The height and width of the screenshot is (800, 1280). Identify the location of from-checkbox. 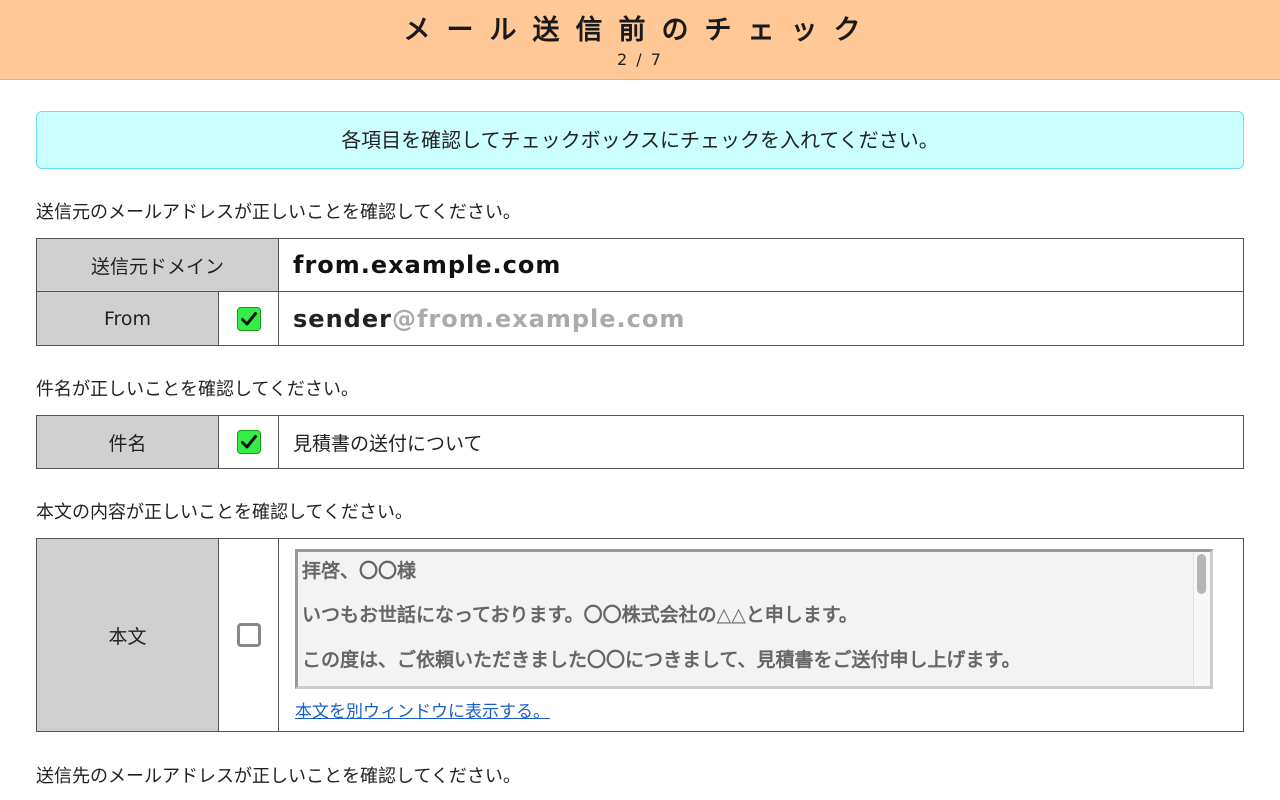
(248, 318).